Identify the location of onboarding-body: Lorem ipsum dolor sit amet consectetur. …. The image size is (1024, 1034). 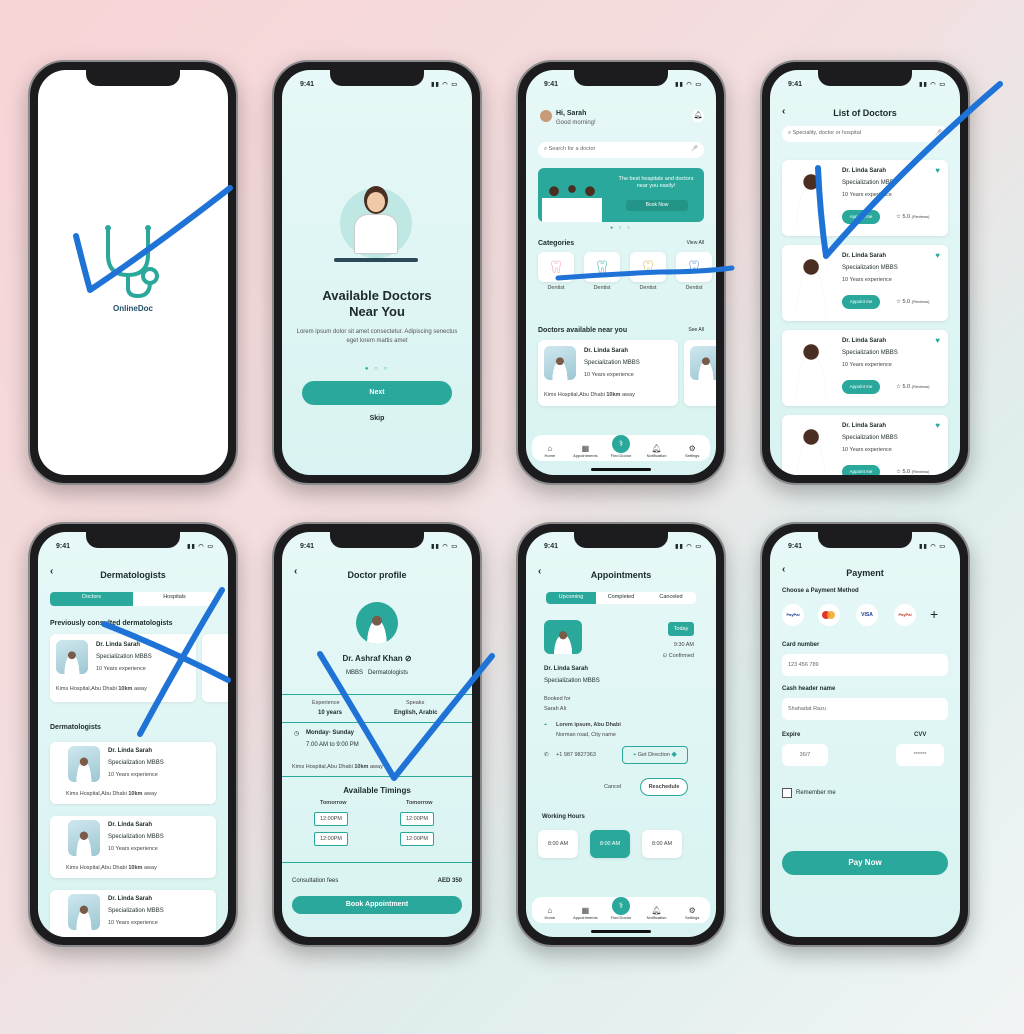
(377, 336).